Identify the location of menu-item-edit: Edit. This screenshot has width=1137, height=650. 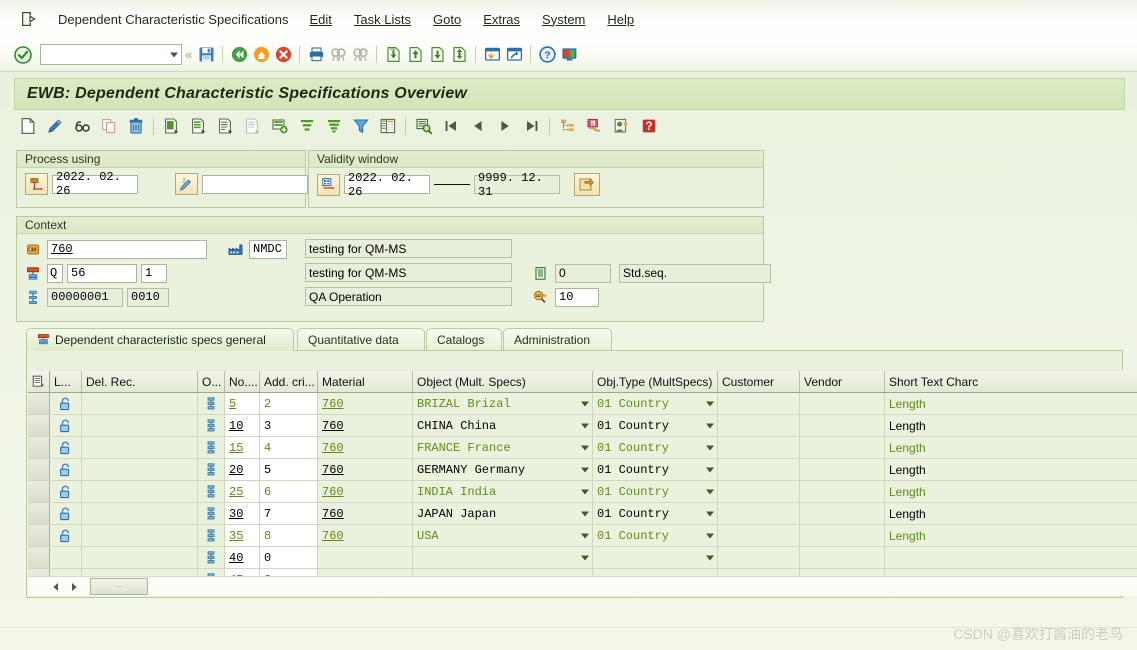
(321, 19).